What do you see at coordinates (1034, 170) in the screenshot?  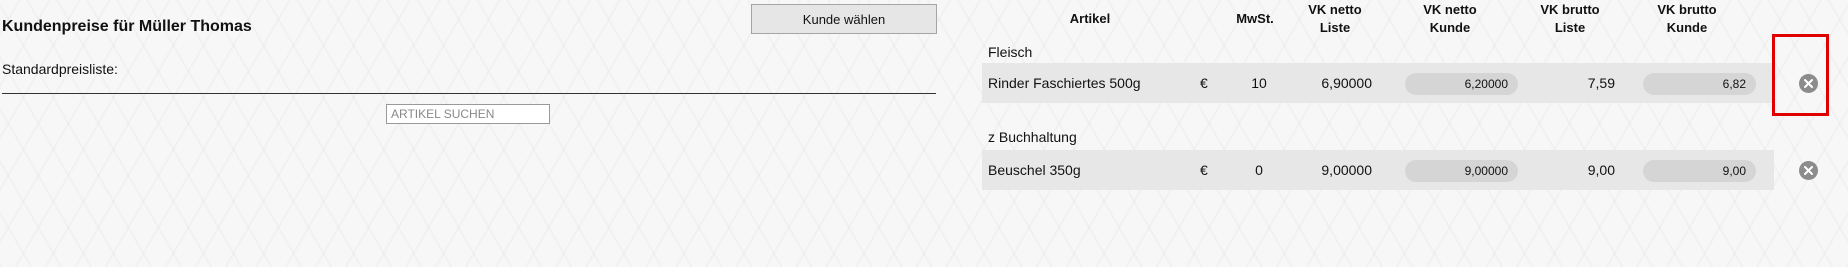 I see `article-name: Beuschel 350g` at bounding box center [1034, 170].